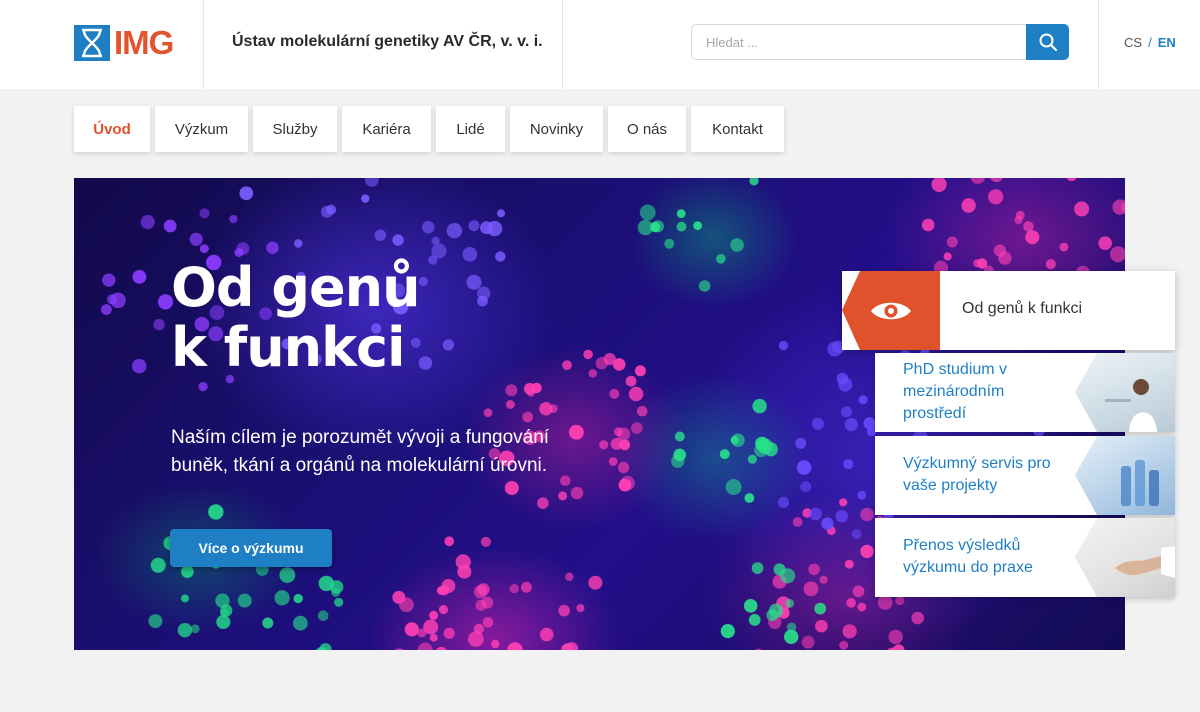 The height and width of the screenshot is (712, 1200). I want to click on search-form, so click(880, 42).